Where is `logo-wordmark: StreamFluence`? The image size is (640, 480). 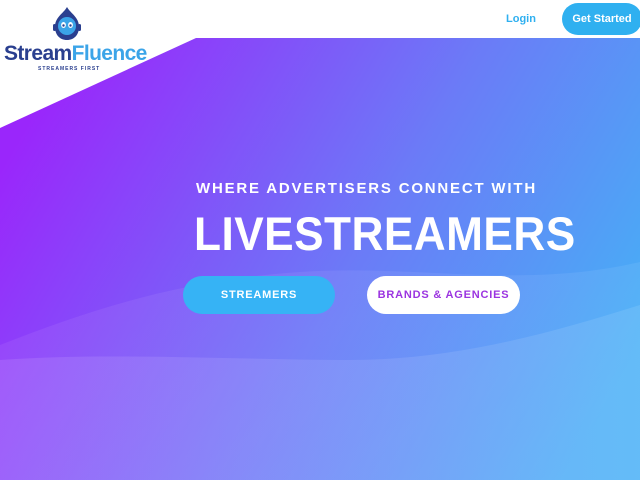
logo-wordmark: StreamFluence is located at coordinates (75, 54).